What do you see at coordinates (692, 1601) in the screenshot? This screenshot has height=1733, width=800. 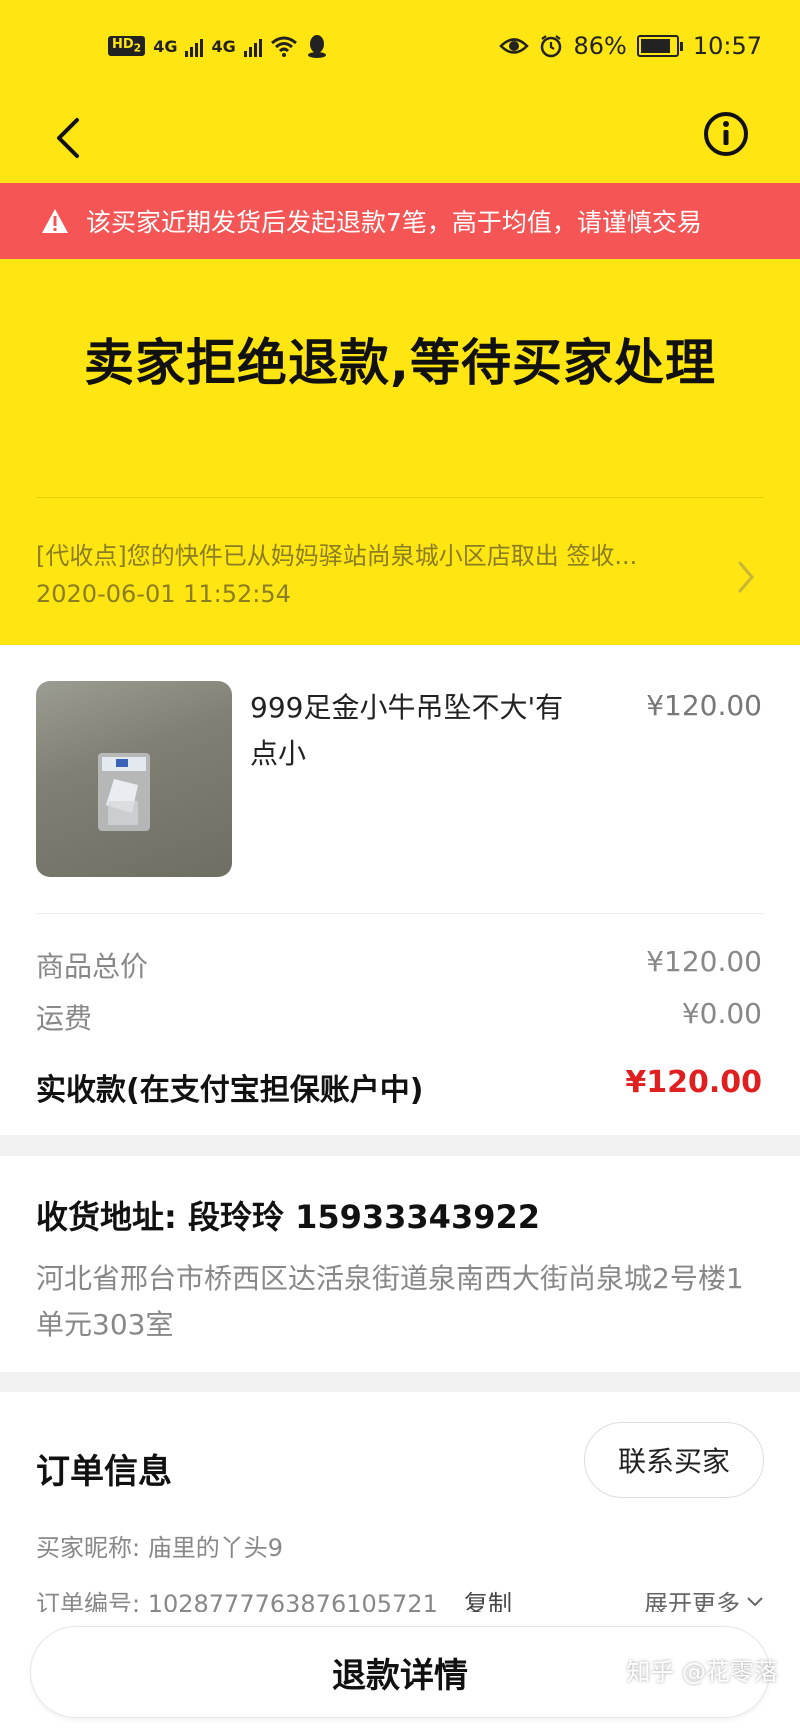 I see `expand-more-label: 展开更多` at bounding box center [692, 1601].